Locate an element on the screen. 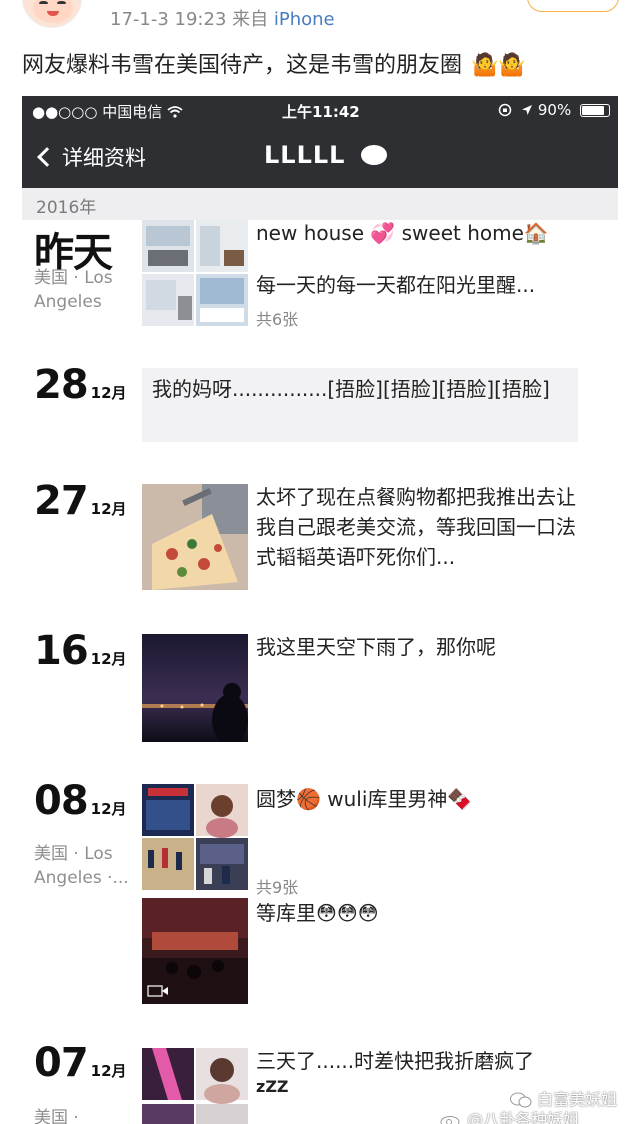 The image size is (640, 1124). battery-fill is located at coordinates (593, 110).